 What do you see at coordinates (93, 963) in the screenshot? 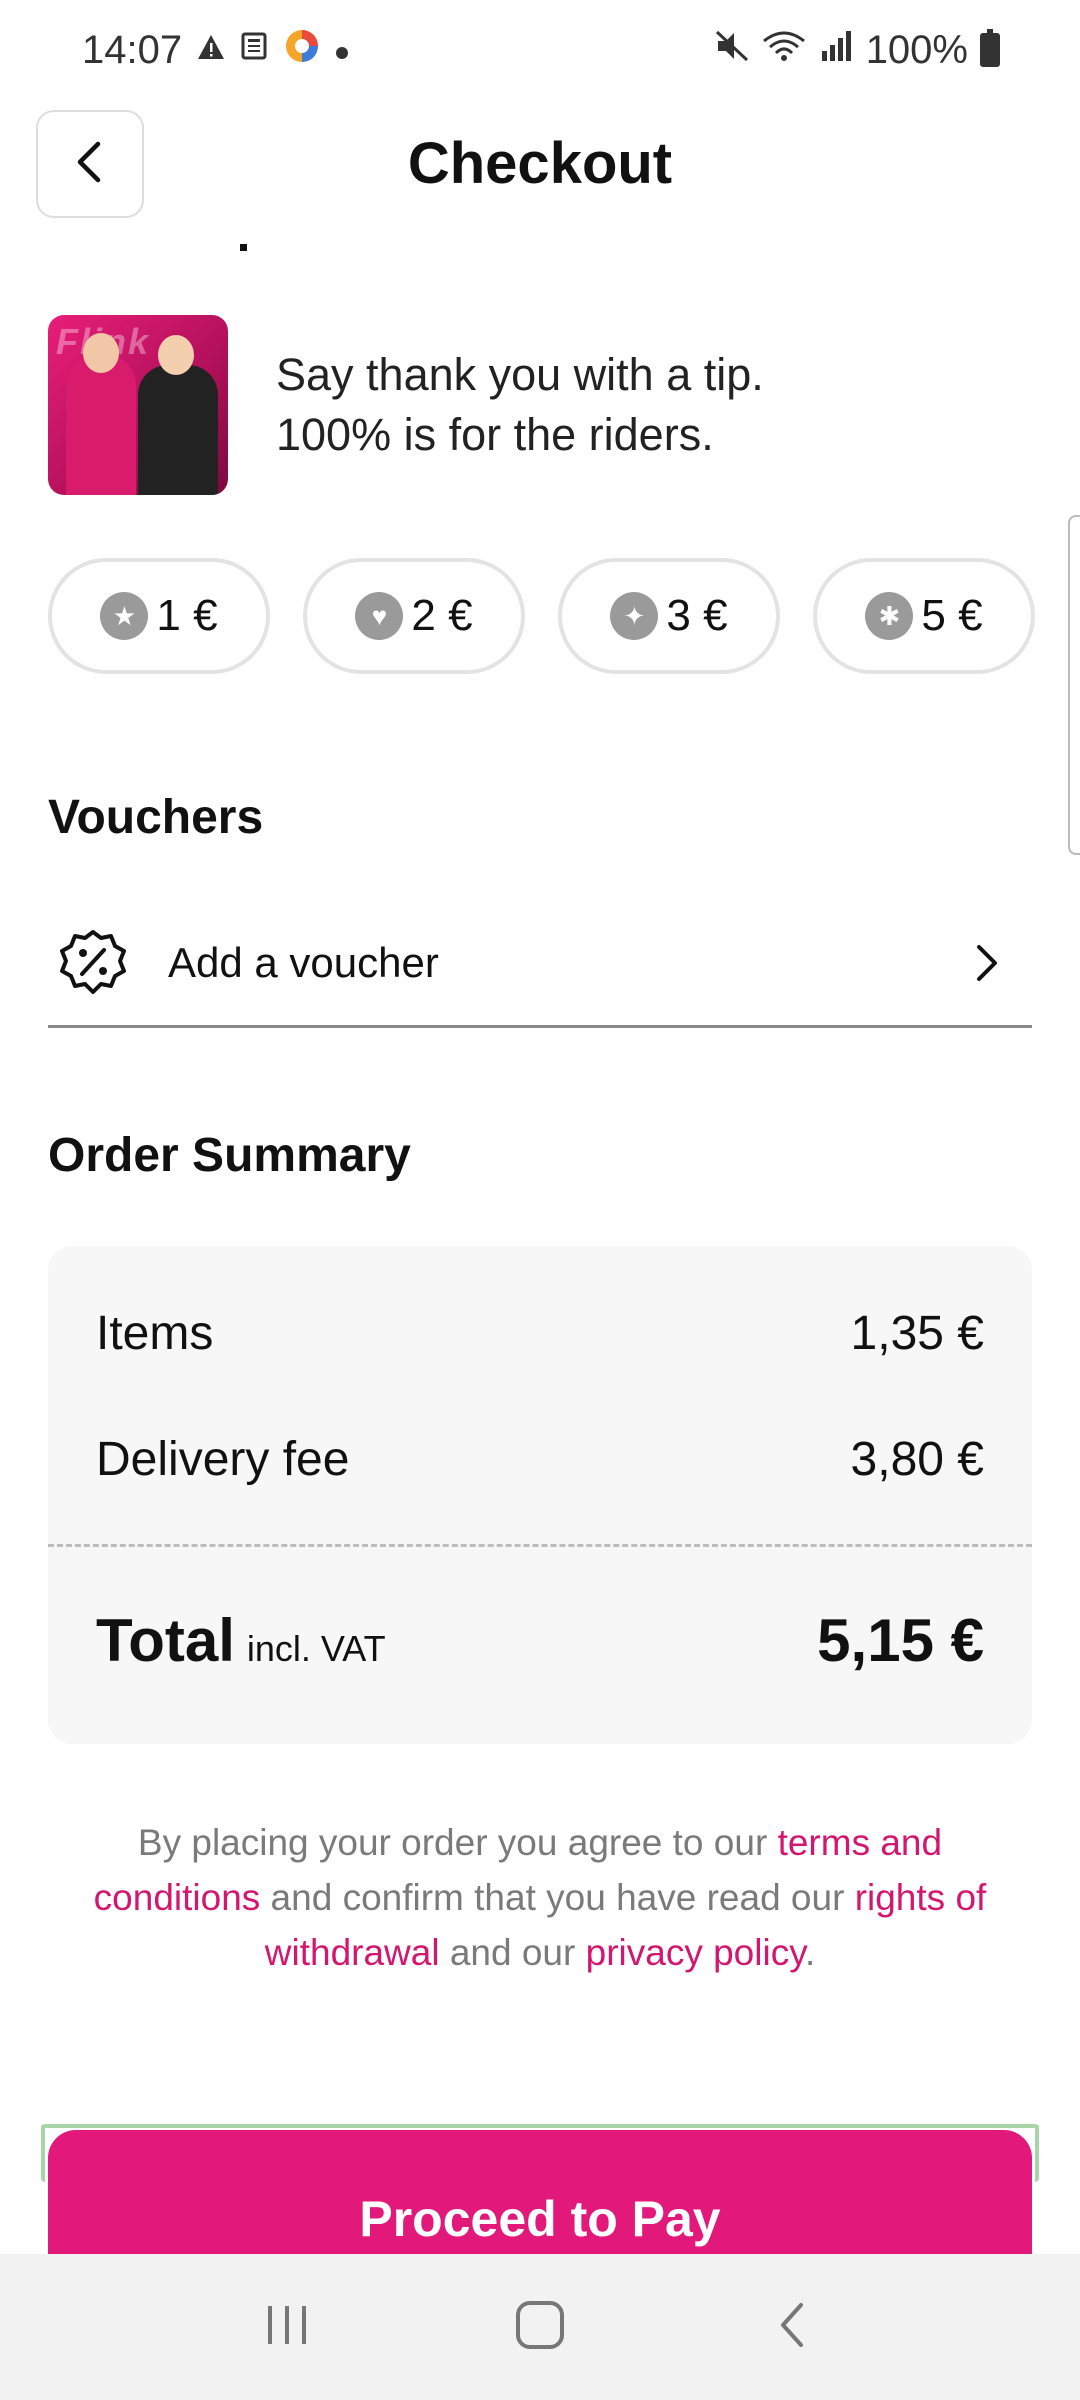
I see `voucher-percent-icon` at bounding box center [93, 963].